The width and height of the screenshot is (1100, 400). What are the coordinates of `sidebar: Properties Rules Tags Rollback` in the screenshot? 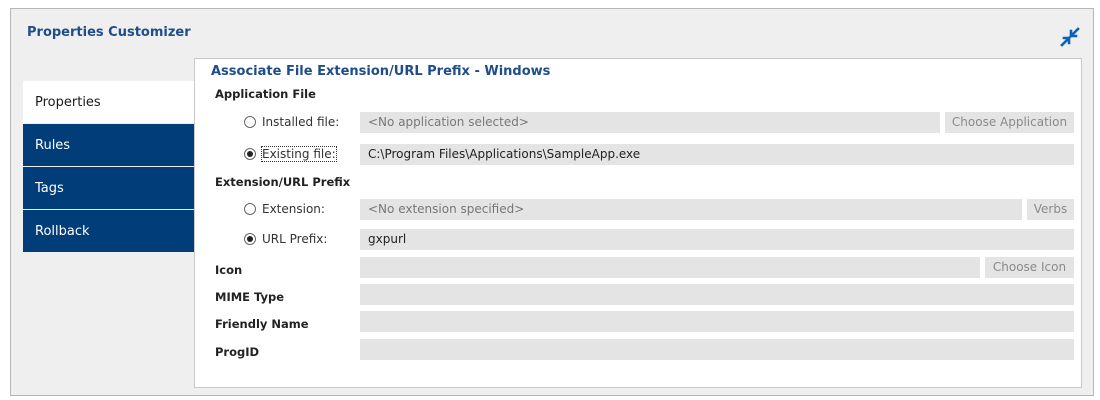 It's located at (108, 167).